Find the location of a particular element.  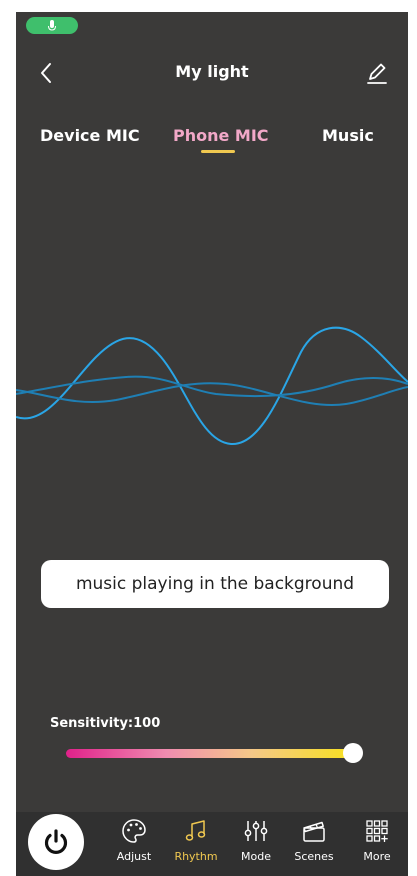

pencil-icon is located at coordinates (377, 73).